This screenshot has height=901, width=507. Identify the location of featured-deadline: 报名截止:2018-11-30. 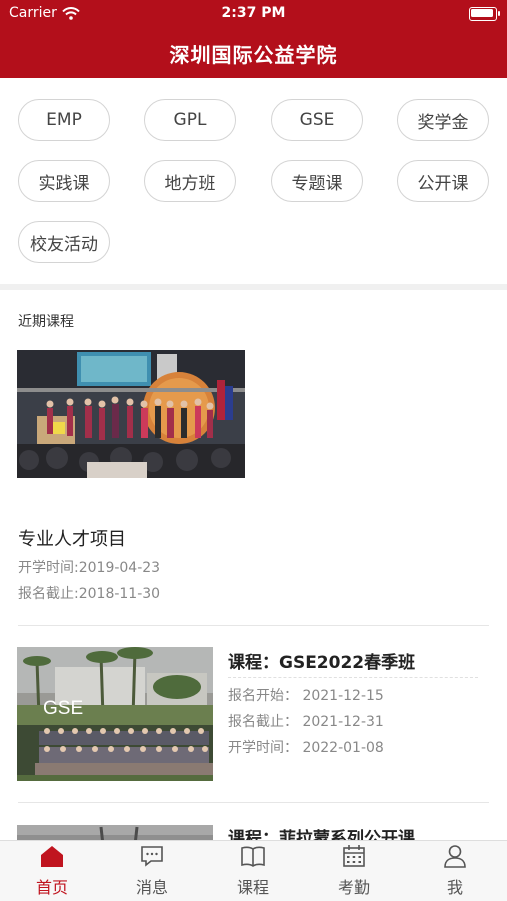
(89, 594).